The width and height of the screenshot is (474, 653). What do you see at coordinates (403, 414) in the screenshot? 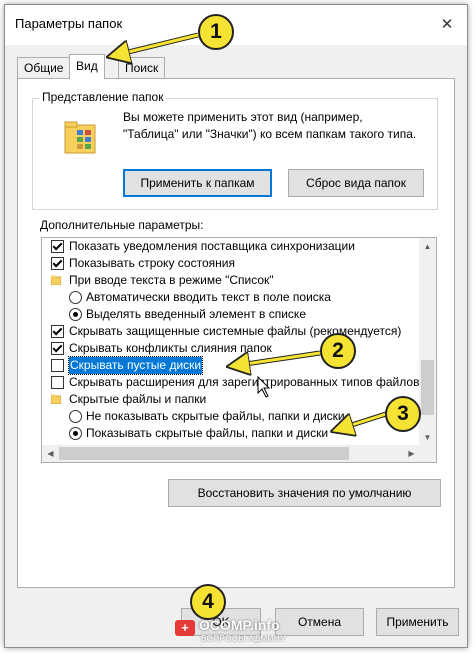
I see `annotation-badge-3: 3` at bounding box center [403, 414].